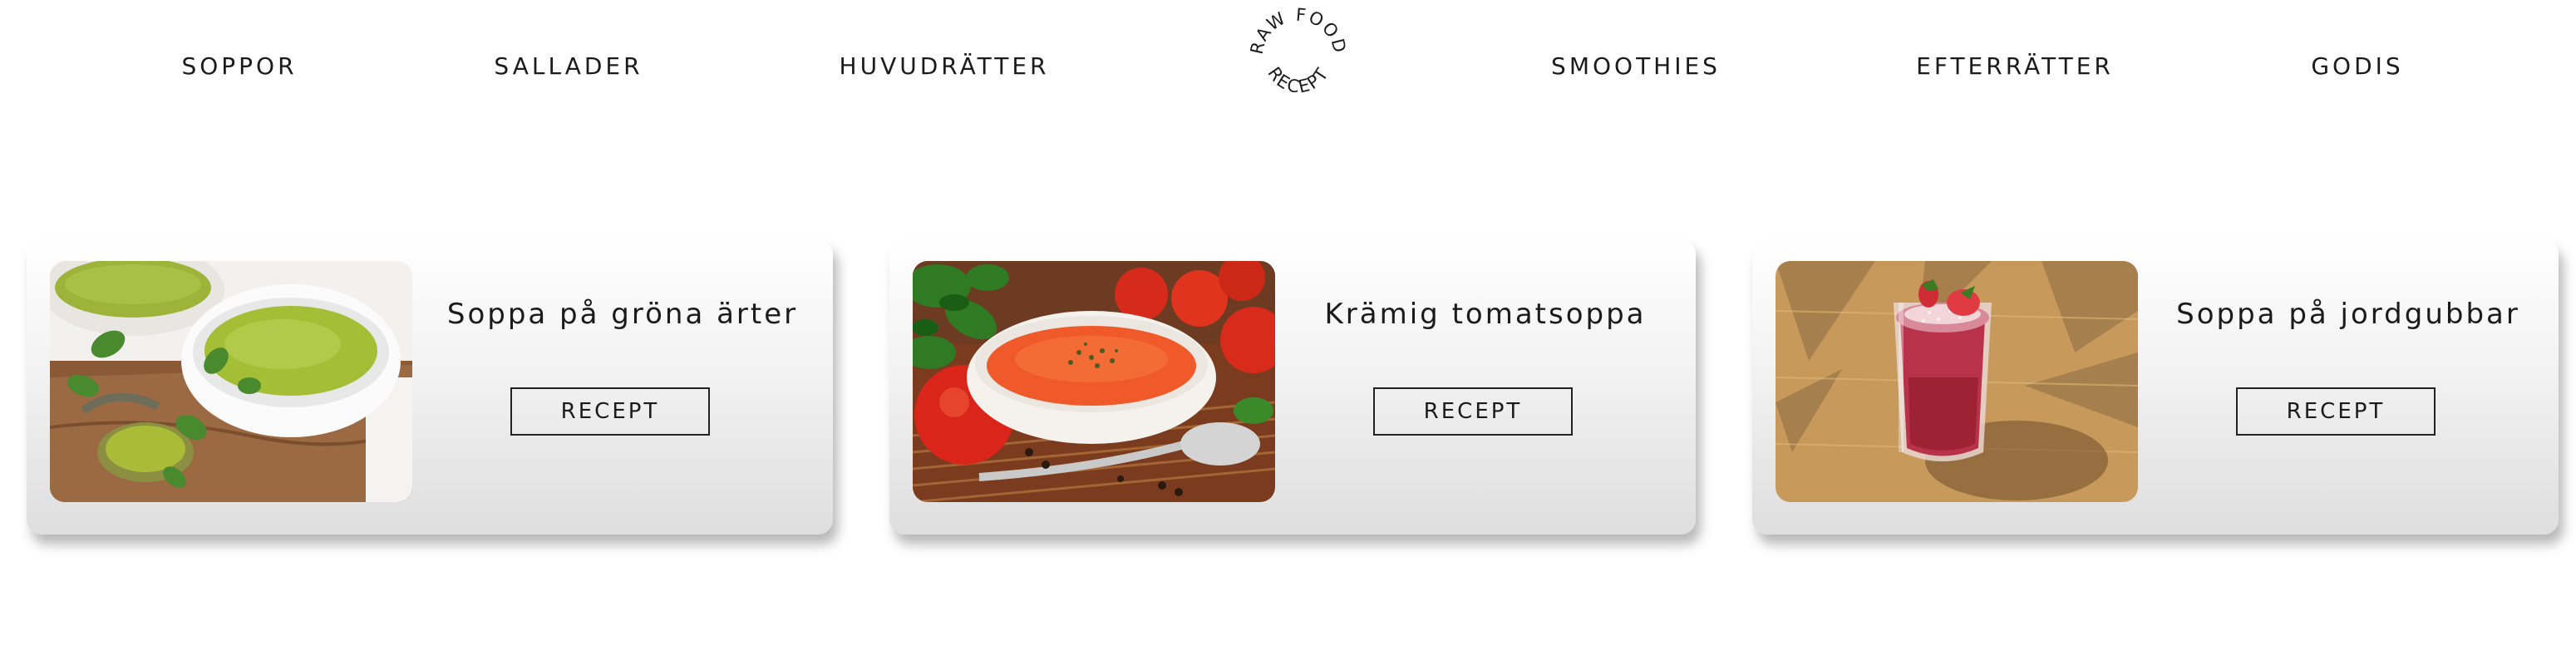  Describe the element at coordinates (622, 314) in the screenshot. I see `recipe-title: Soppa på gröna ärter` at that location.